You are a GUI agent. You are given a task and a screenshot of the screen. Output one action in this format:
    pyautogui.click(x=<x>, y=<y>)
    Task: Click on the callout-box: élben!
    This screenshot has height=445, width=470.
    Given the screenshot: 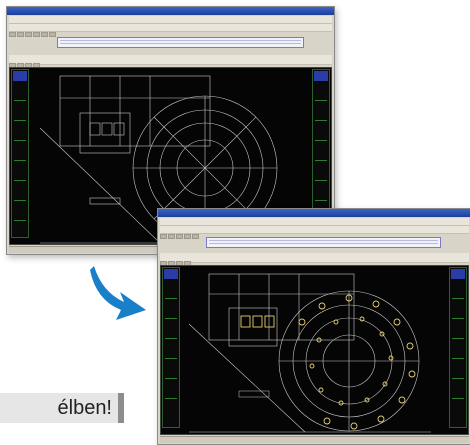 What is the action you would take?
    pyautogui.click(x=62, y=408)
    